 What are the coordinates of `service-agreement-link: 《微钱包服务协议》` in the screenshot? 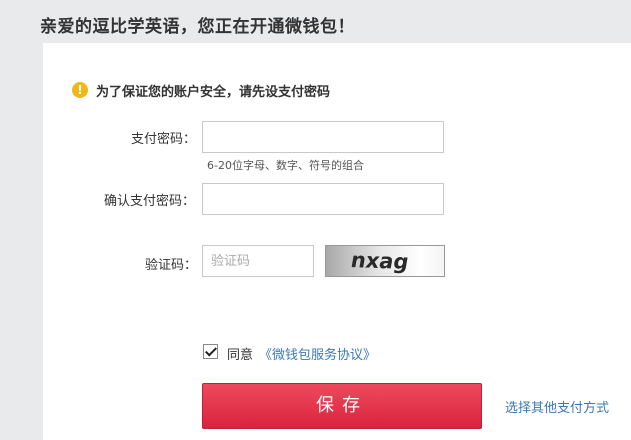 It's located at (317, 353).